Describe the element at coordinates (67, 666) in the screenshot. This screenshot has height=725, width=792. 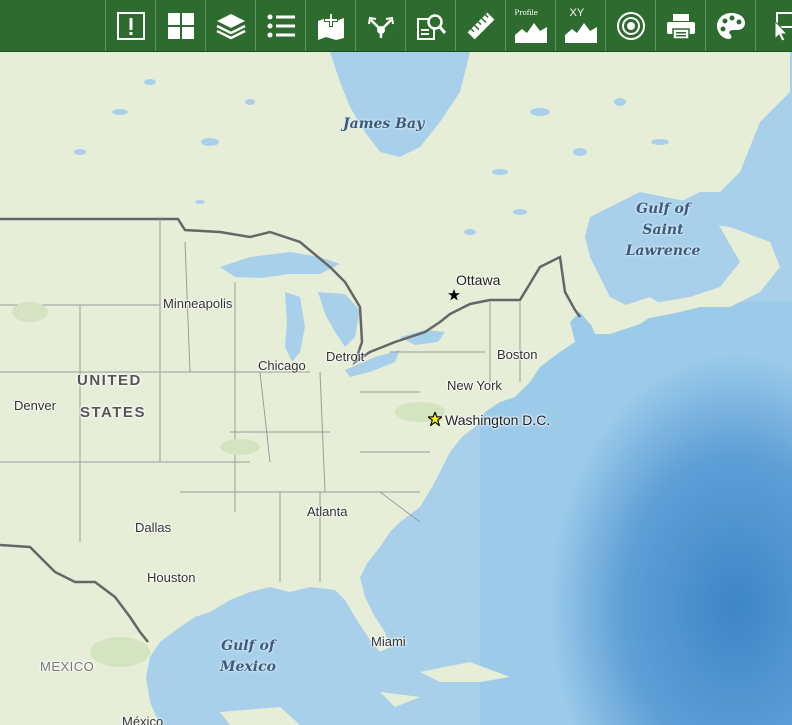
I see `country-label-mexico: MEXICO` at that location.